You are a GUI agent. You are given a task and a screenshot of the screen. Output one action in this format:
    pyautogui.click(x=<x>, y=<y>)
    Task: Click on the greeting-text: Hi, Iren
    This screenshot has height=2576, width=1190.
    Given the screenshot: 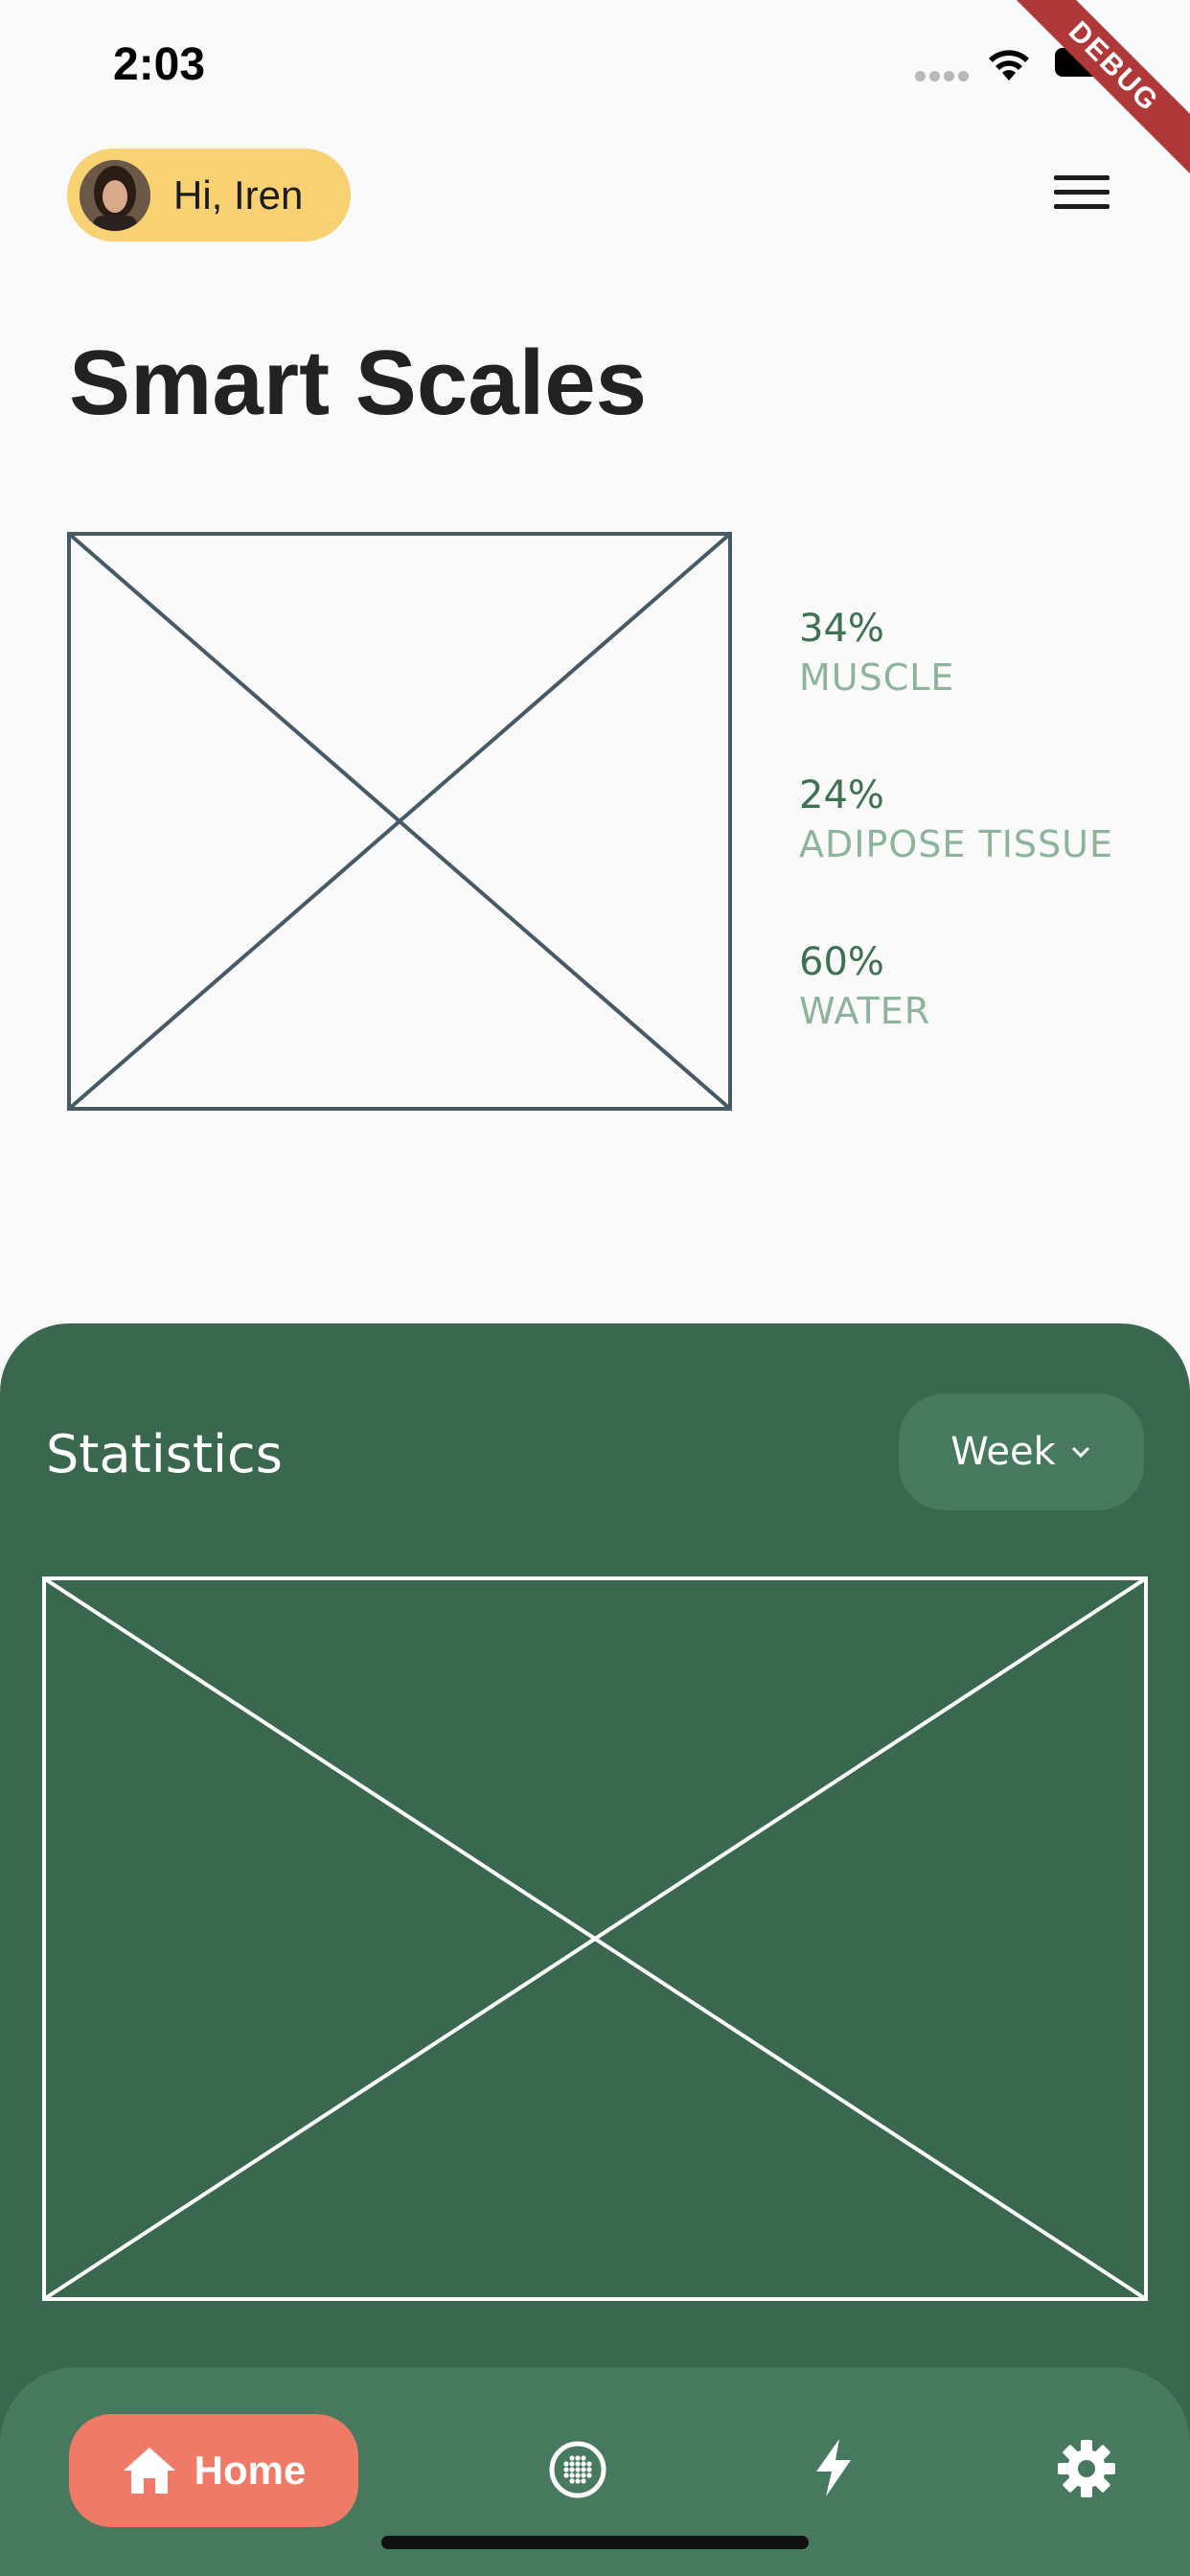 What is the action you would take?
    pyautogui.click(x=238, y=195)
    